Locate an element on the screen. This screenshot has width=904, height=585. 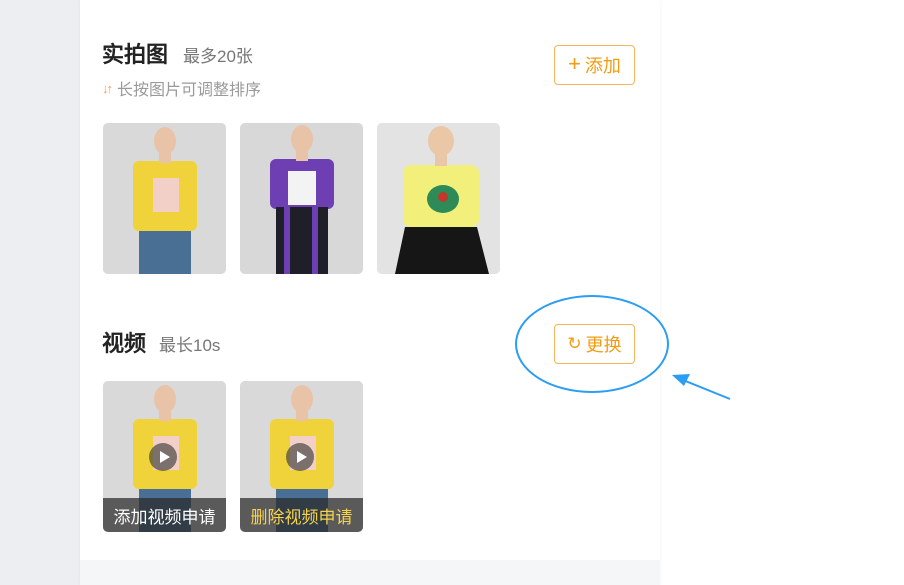
replace-video-button: ↻ 更换 is located at coordinates (594, 344).